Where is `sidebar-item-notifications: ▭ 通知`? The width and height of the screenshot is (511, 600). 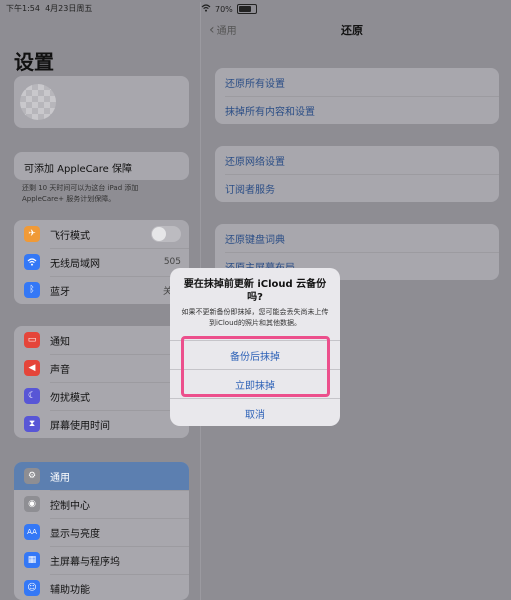
sidebar-item-notifications: ▭ 通知 is located at coordinates (101, 340).